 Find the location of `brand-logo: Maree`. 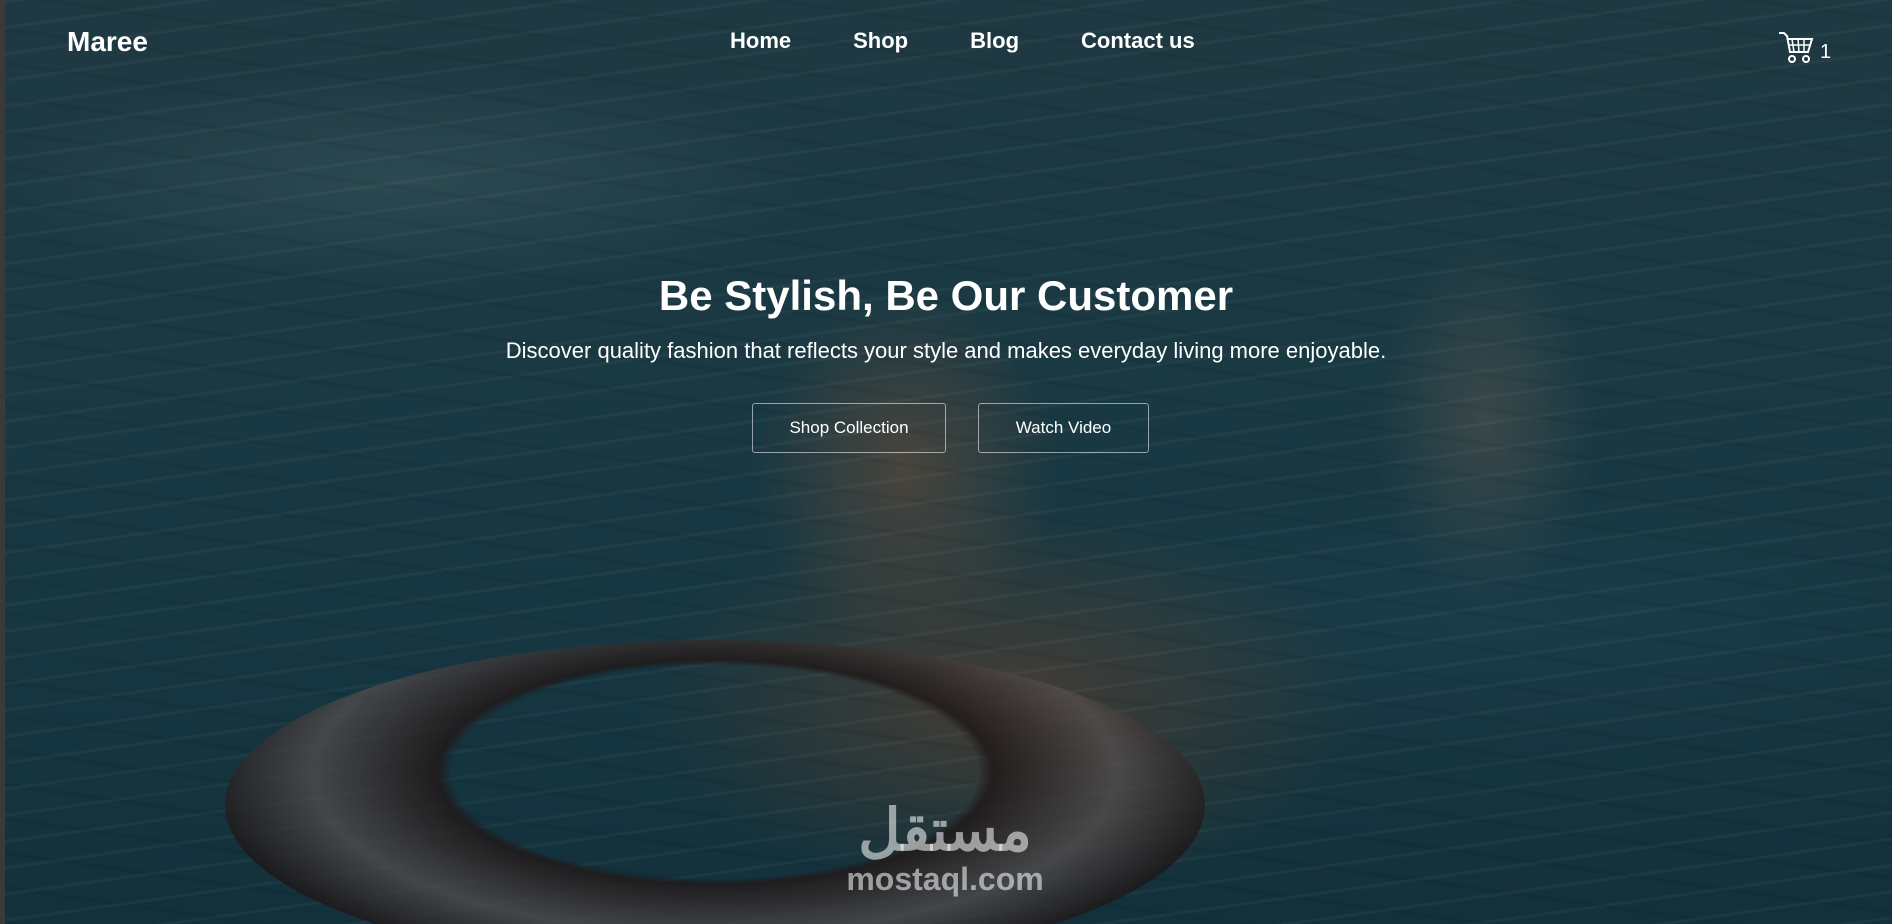

brand-logo: Maree is located at coordinates (107, 42).